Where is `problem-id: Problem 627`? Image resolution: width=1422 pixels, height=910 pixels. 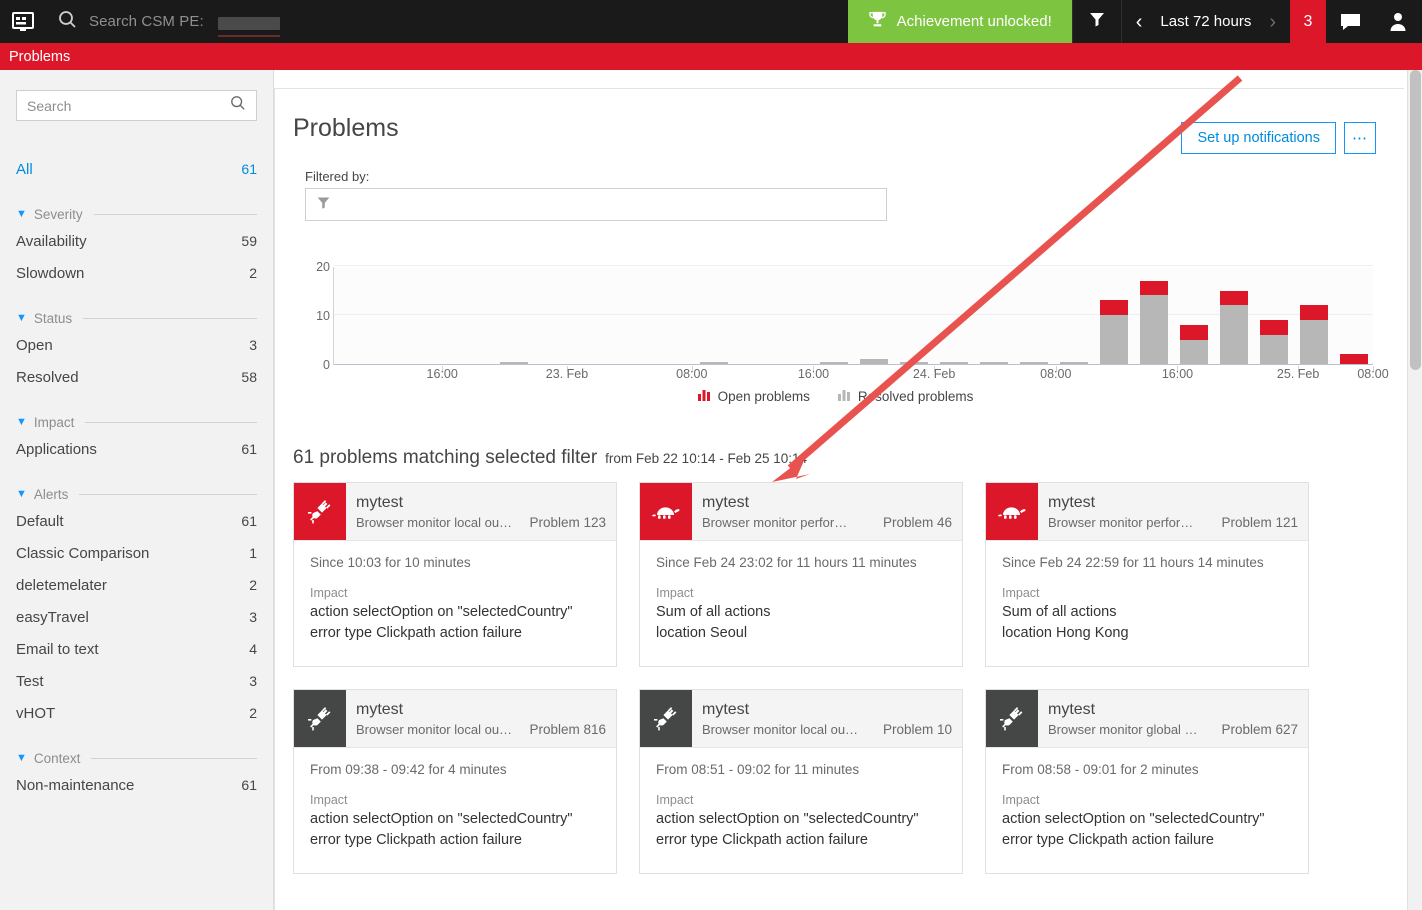
problem-id: Problem 627 is located at coordinates (1259, 729).